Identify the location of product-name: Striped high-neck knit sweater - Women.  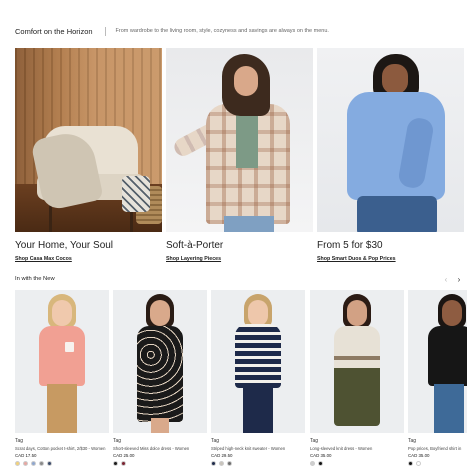
(258, 448).